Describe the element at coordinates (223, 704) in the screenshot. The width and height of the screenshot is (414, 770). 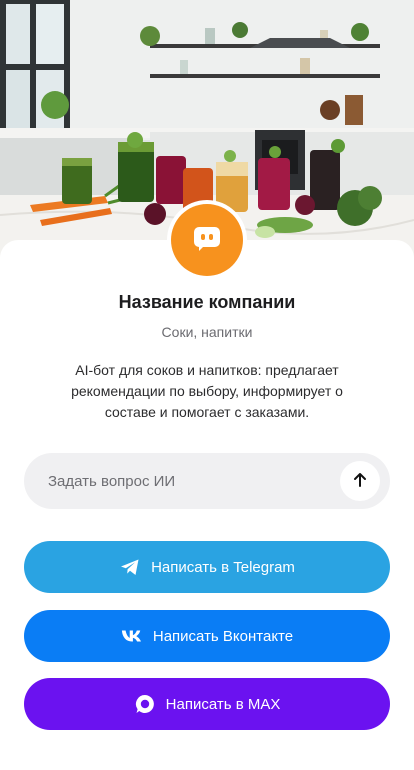
I see `max-button-label: Написать в MAX` at that location.